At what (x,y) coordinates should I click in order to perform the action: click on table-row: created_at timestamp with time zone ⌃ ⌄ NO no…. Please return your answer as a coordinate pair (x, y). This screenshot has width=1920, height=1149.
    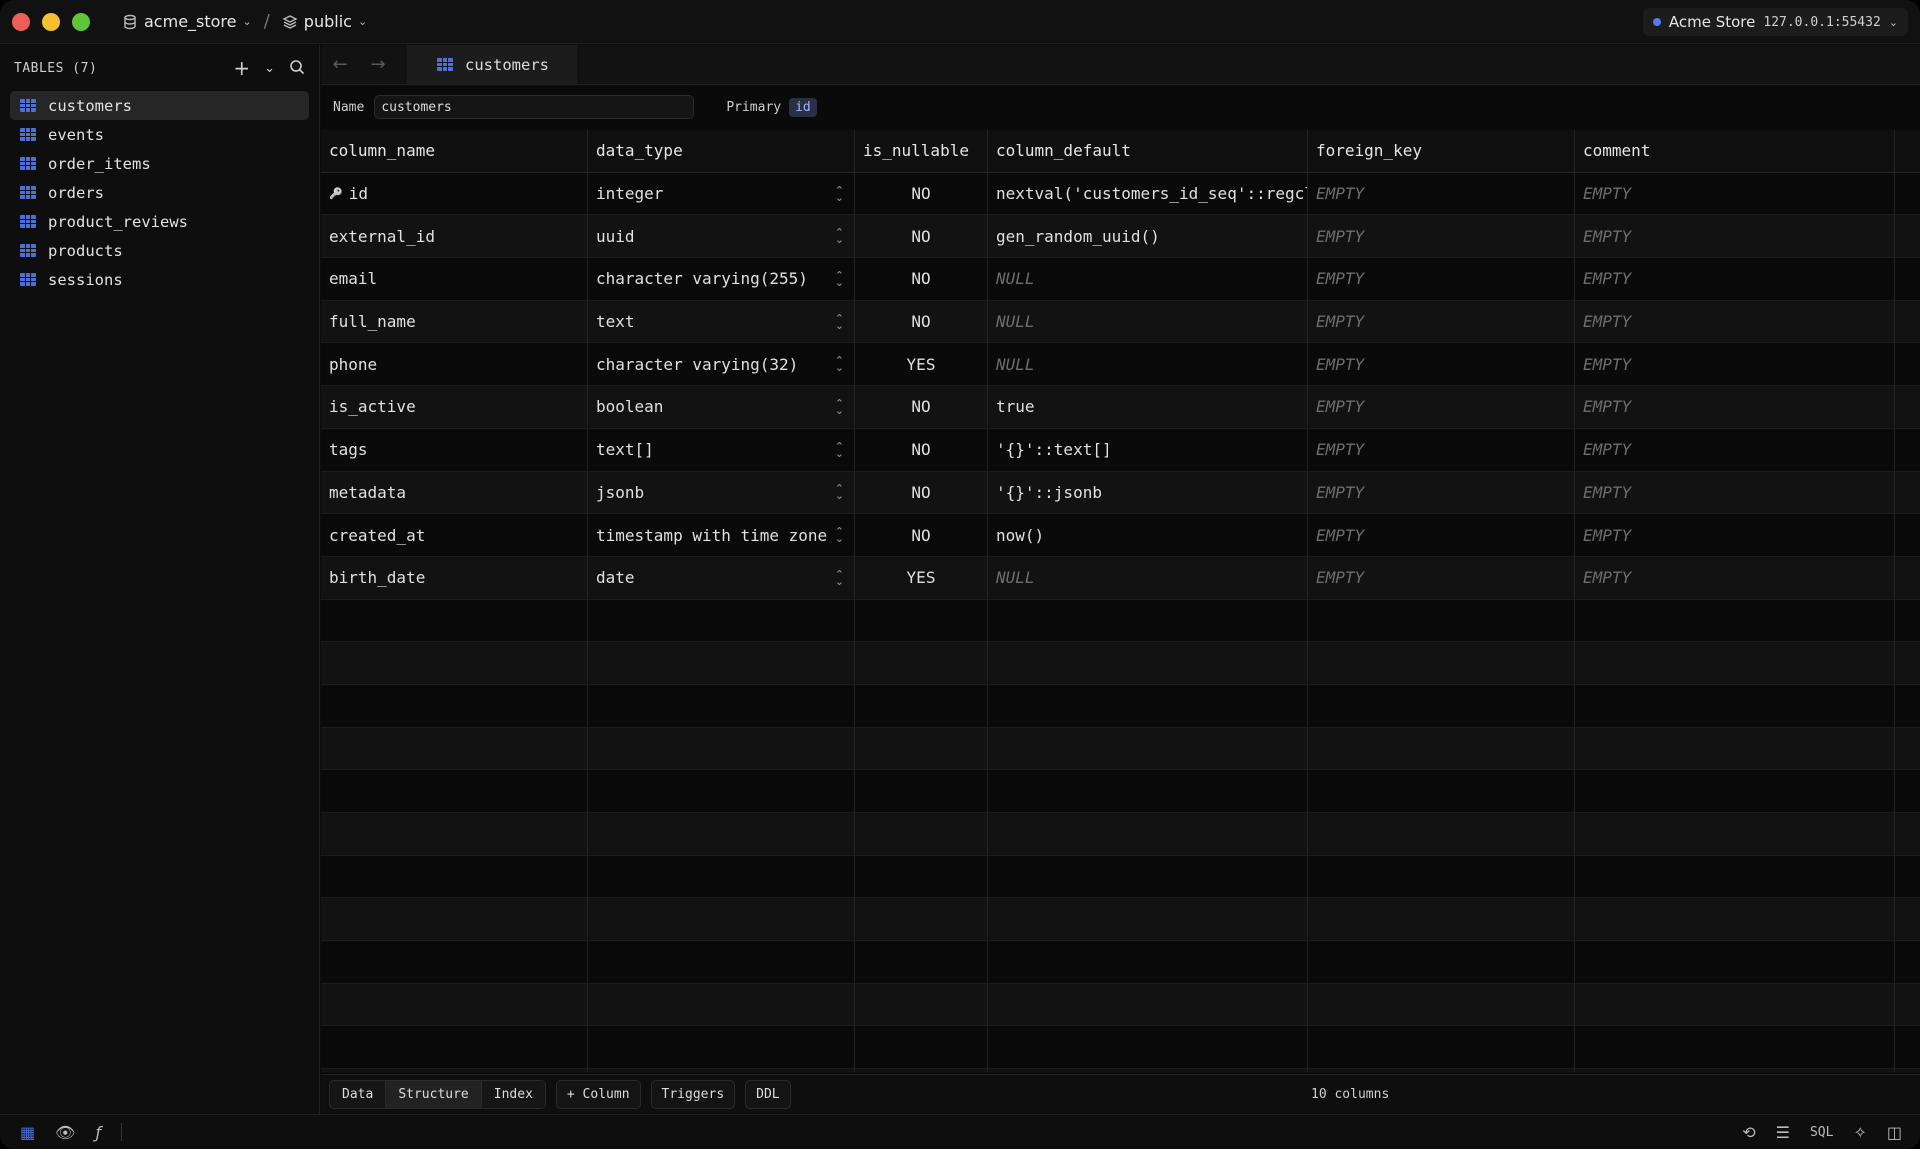
    Looking at the image, I should click on (1120, 535).